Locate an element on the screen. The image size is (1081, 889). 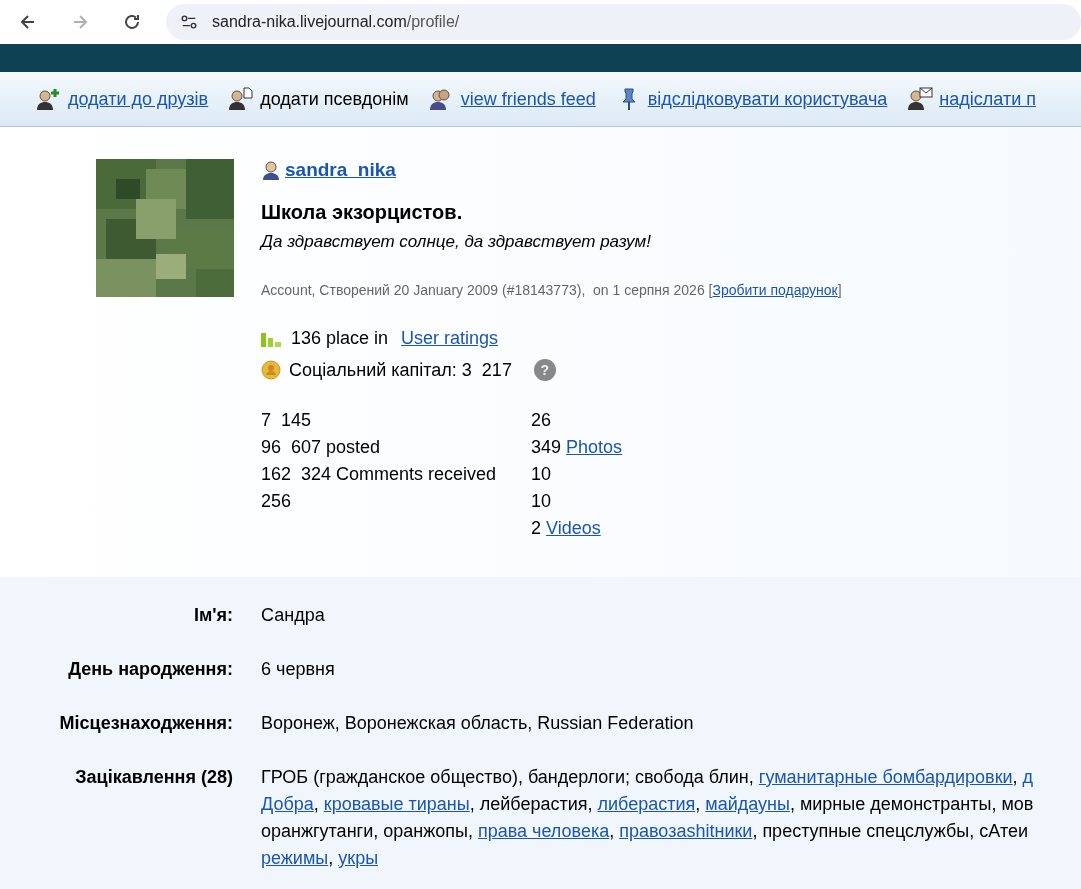
field-value: Воронеж, Воронежская область, Russian Federation is located at coordinates (477, 723).